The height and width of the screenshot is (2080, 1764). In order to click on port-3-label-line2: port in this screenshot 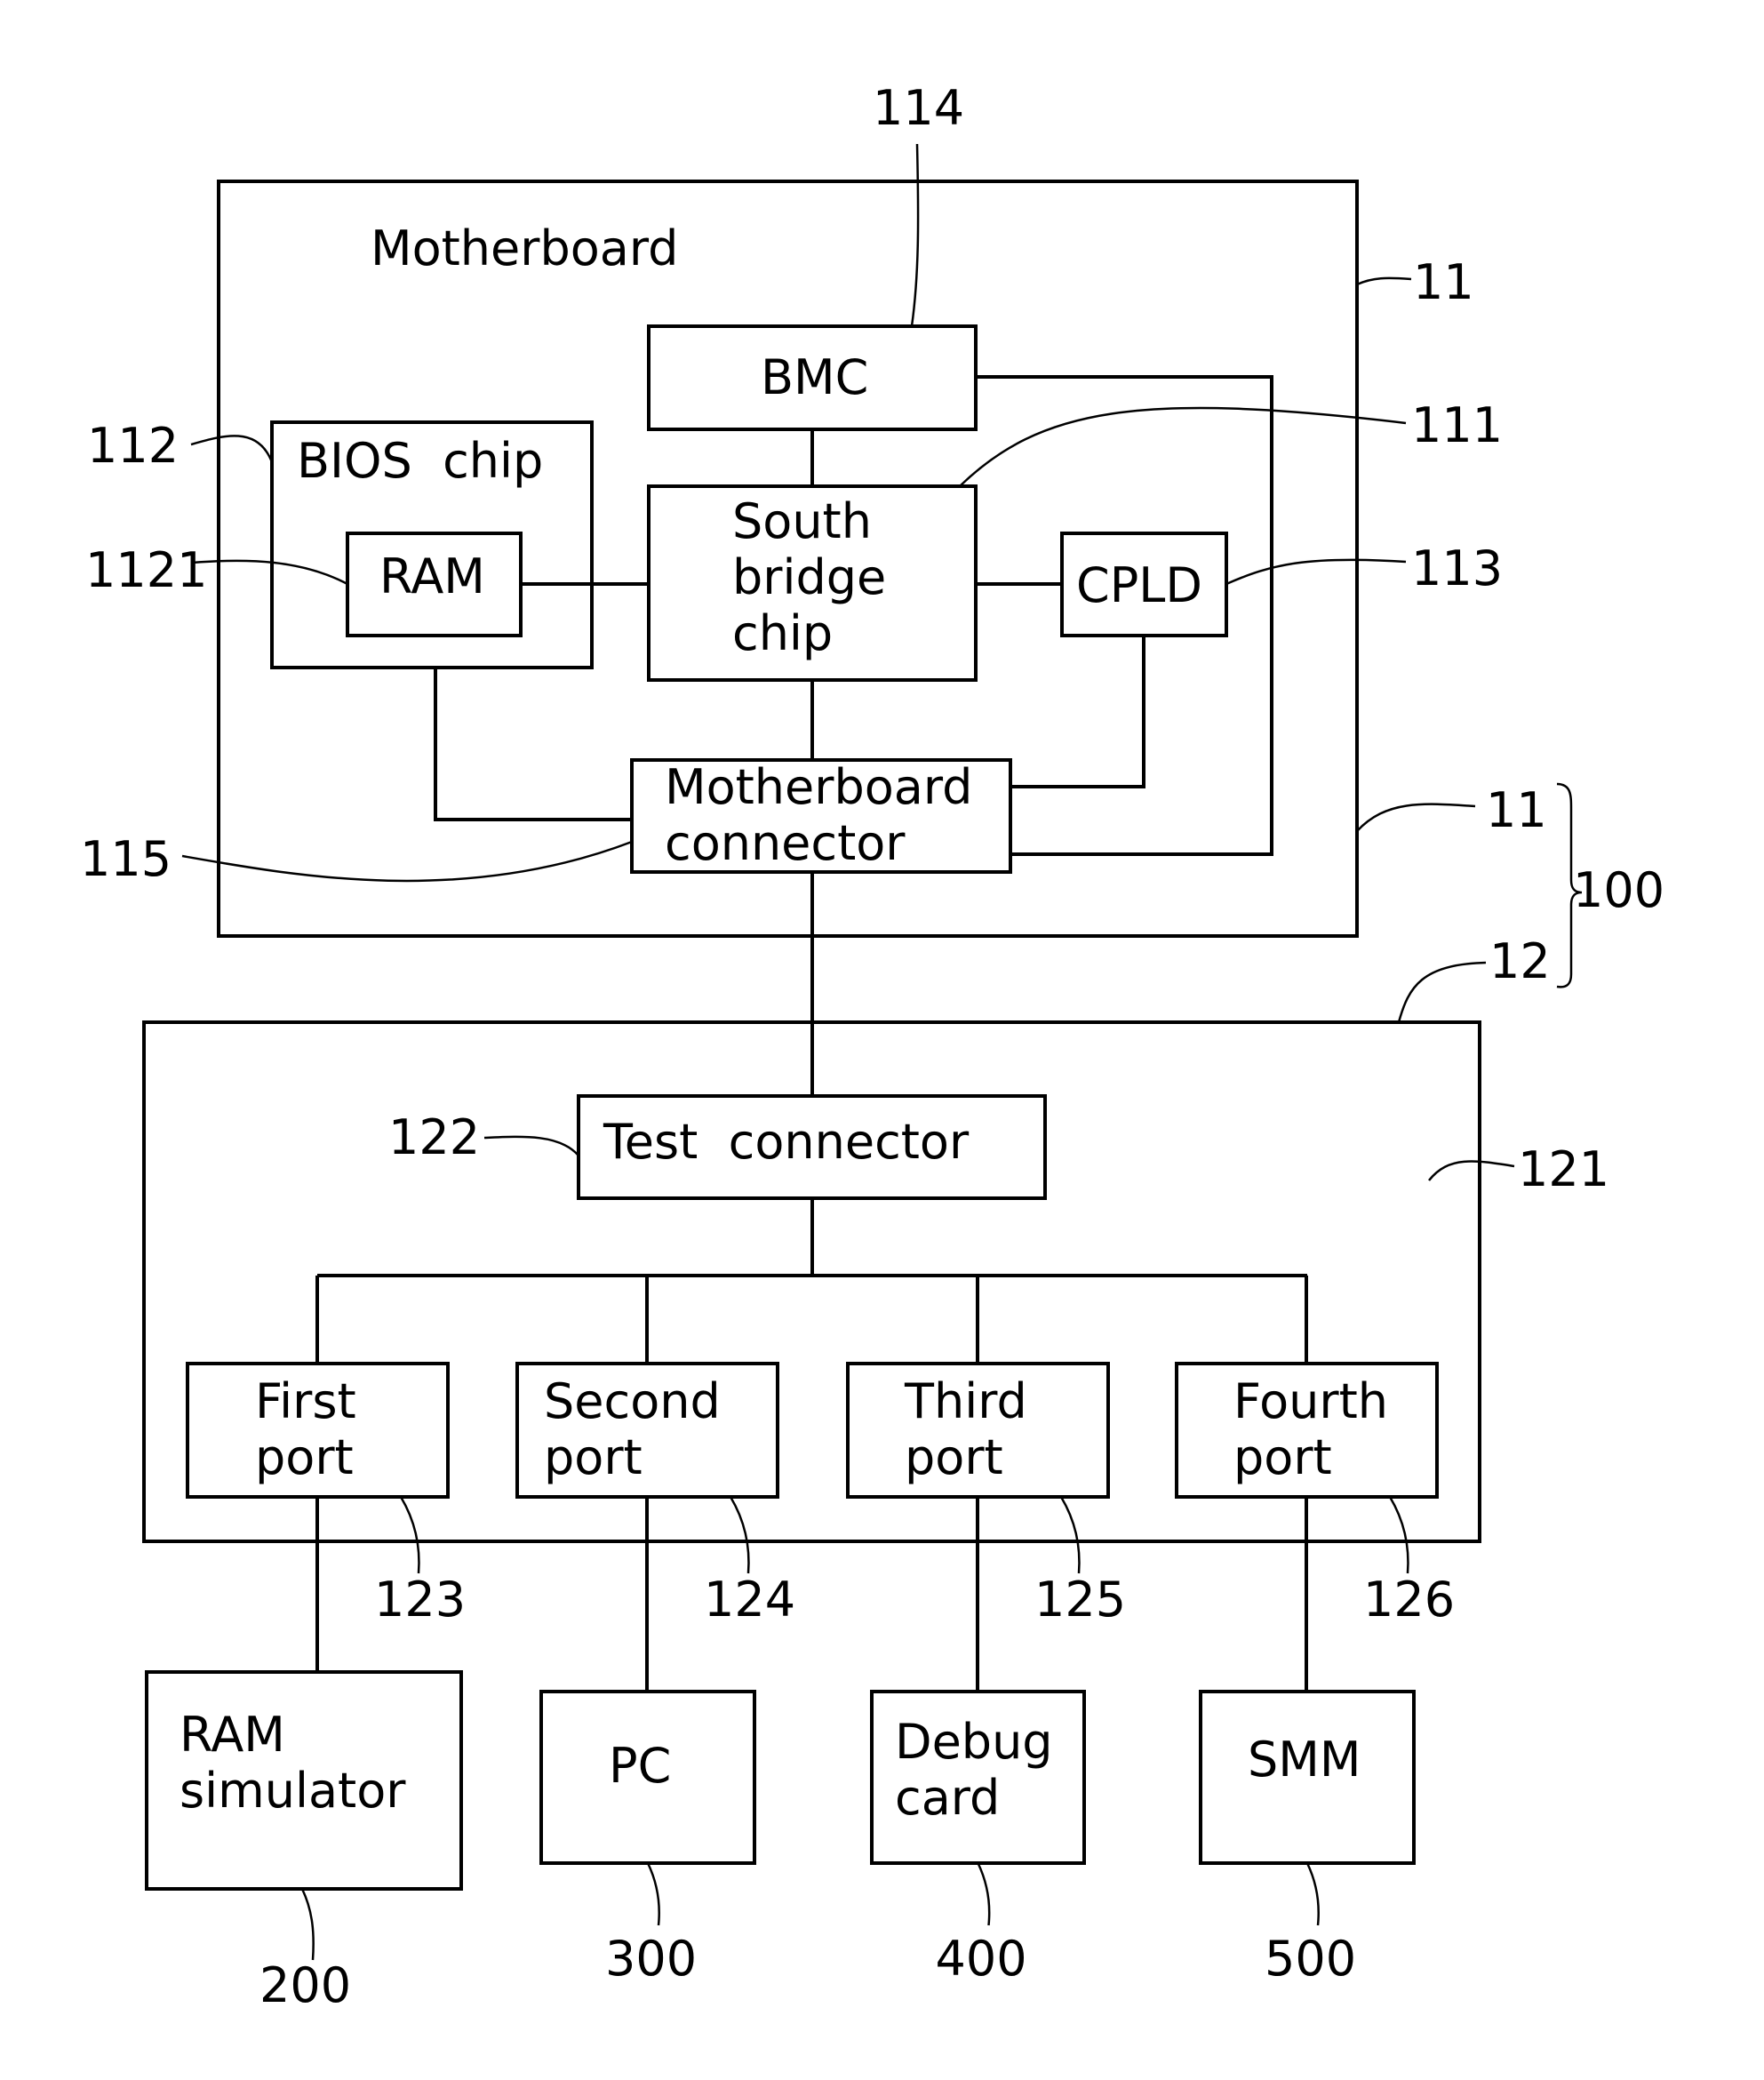, I will do `click(954, 1457)`.